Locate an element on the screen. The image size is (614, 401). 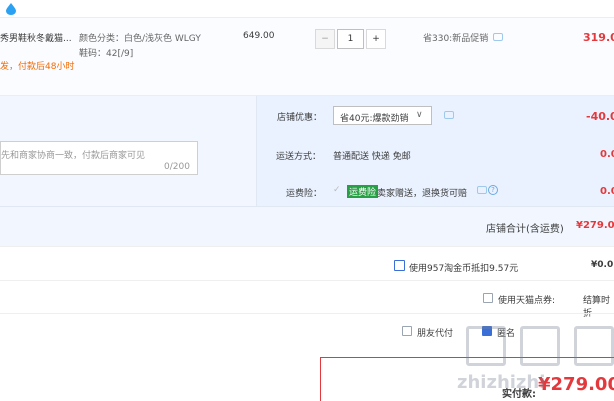
shop-total-label: 店铺合计(含运费) is located at coordinates (525, 229).